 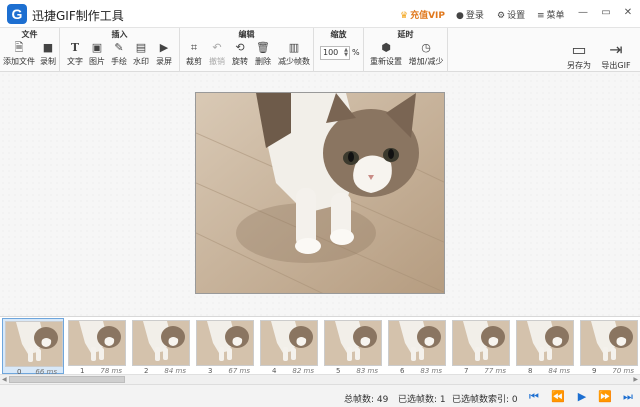 I want to click on group-insert: 插入 T 文字 ▣ 图片 ✎ 手绘 ▤ 水印 ▶ 录屏, so click(x=120, y=50).